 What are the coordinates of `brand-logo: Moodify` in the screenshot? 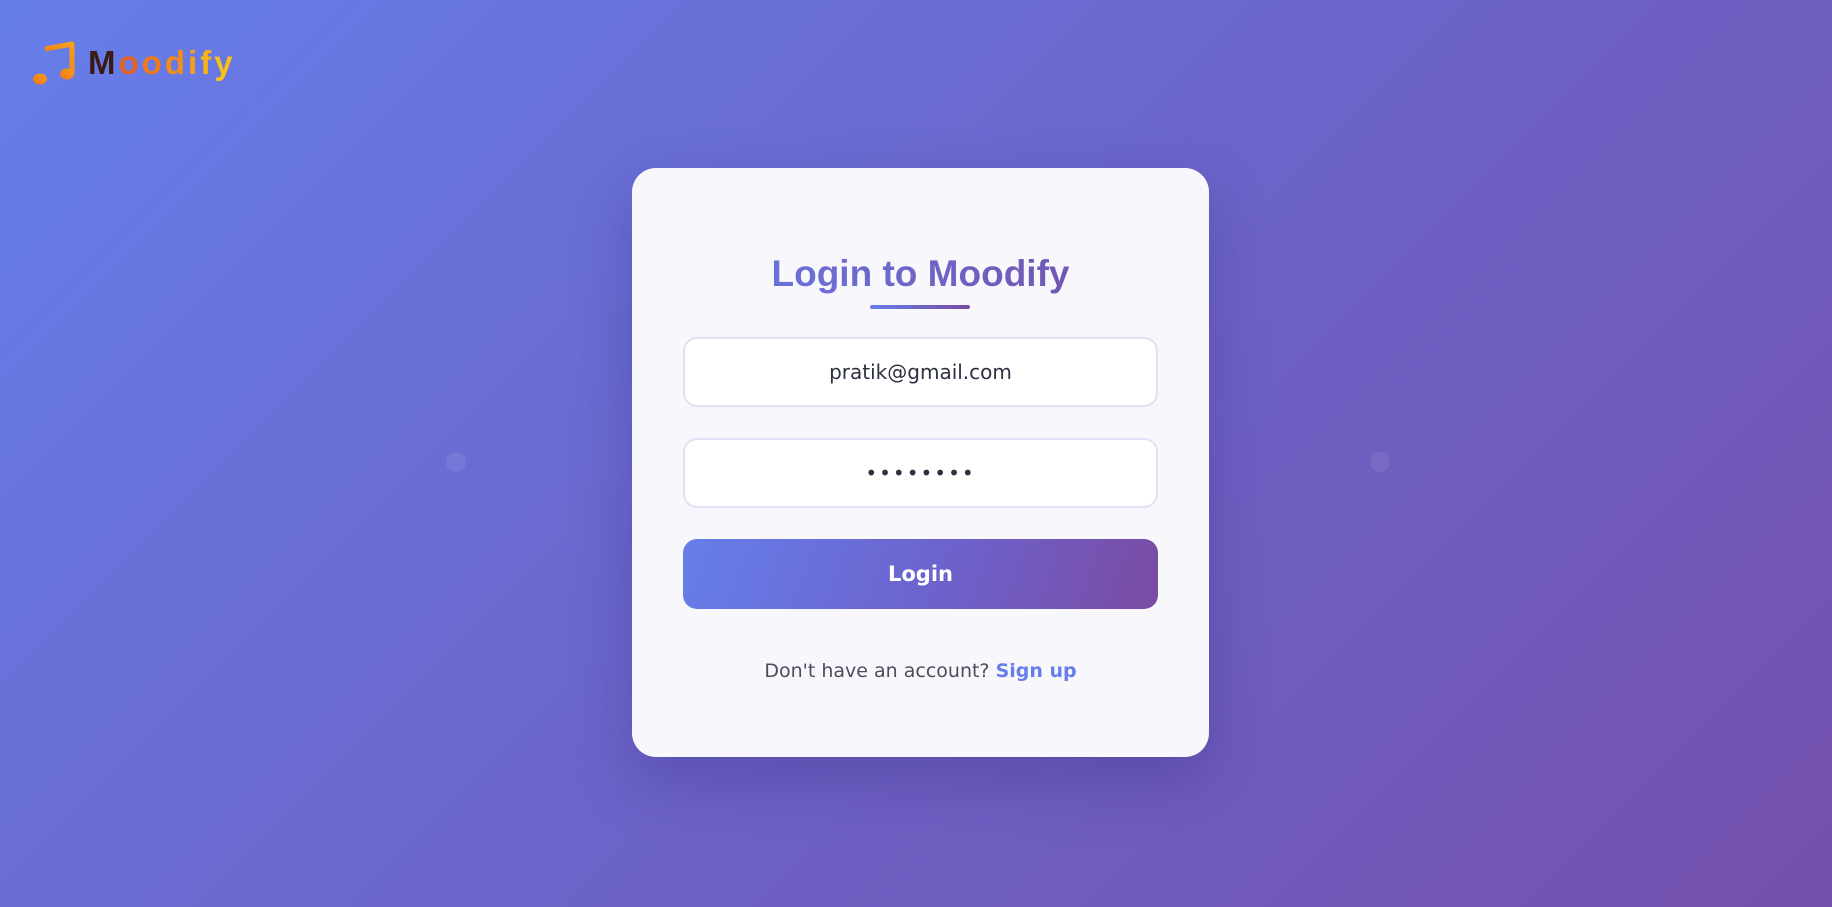 It's located at (134, 63).